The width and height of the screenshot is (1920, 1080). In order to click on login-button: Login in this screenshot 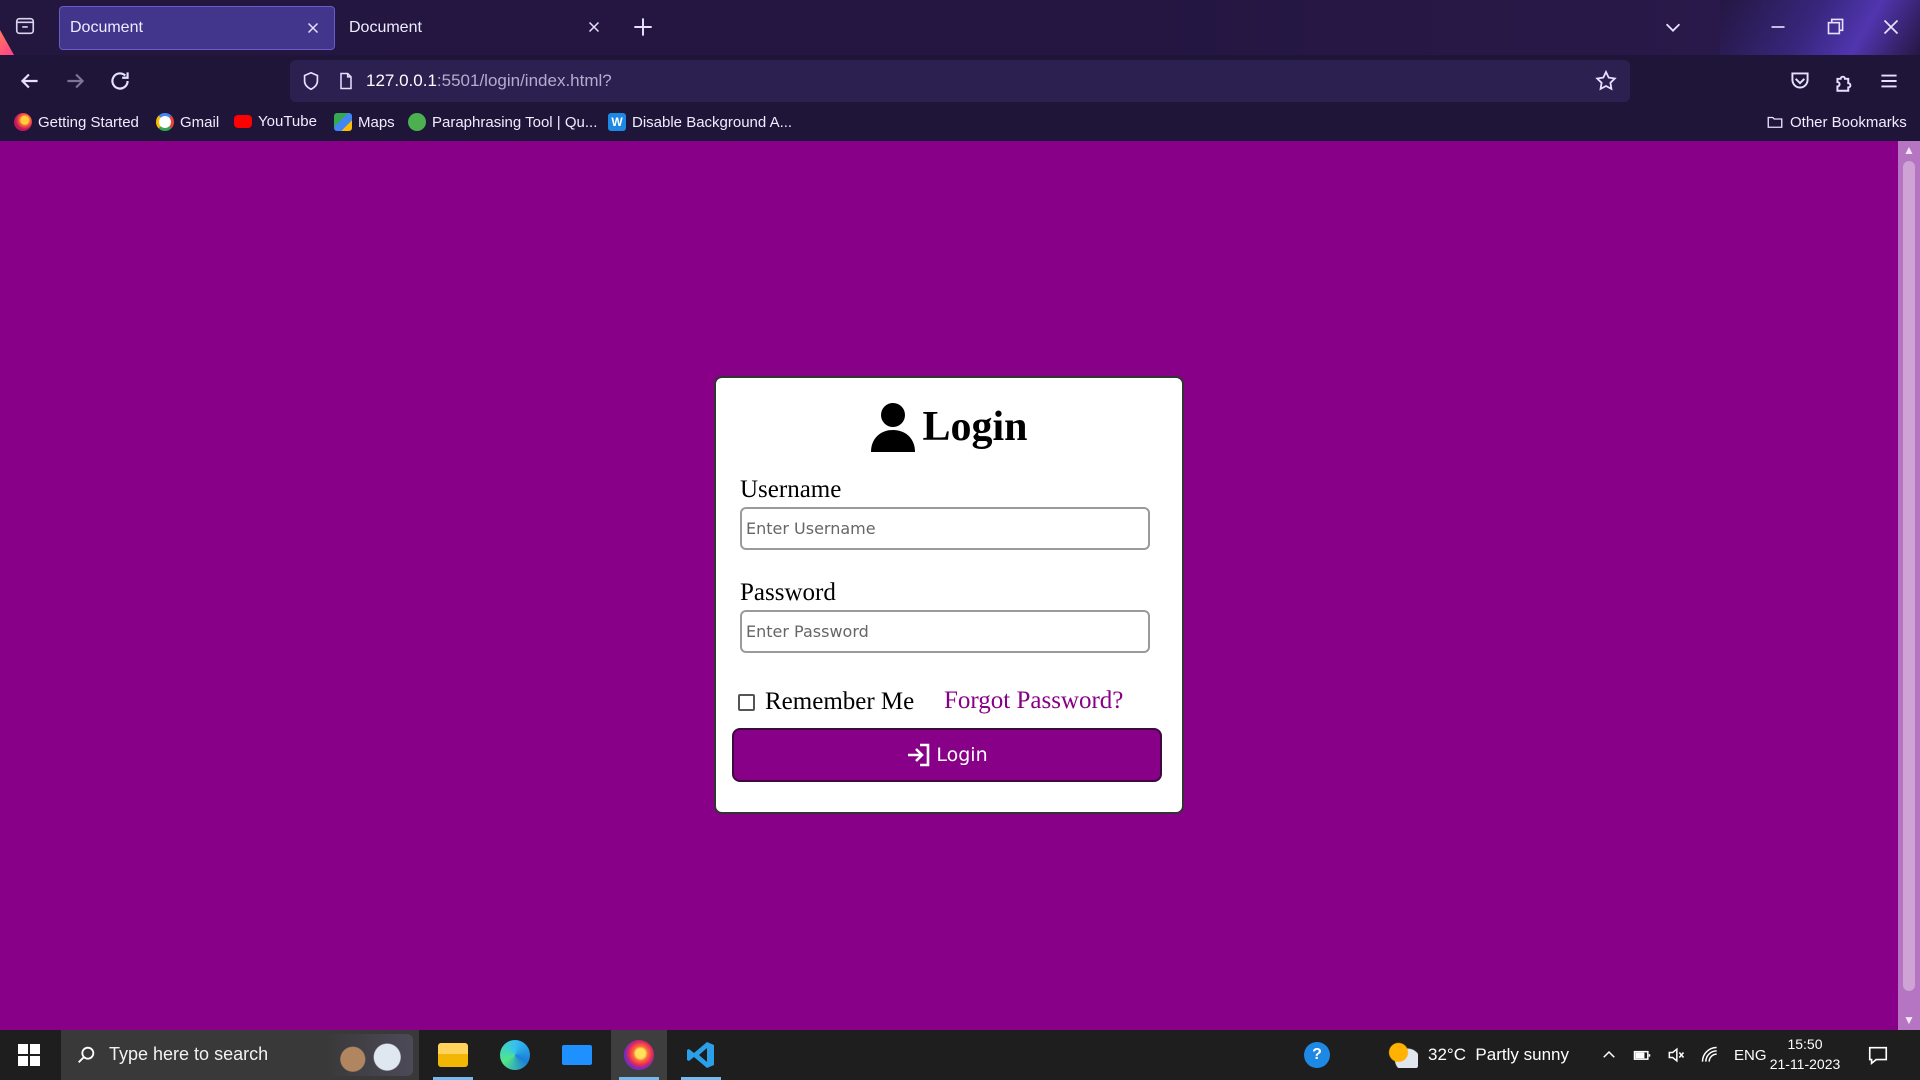, I will do `click(947, 755)`.